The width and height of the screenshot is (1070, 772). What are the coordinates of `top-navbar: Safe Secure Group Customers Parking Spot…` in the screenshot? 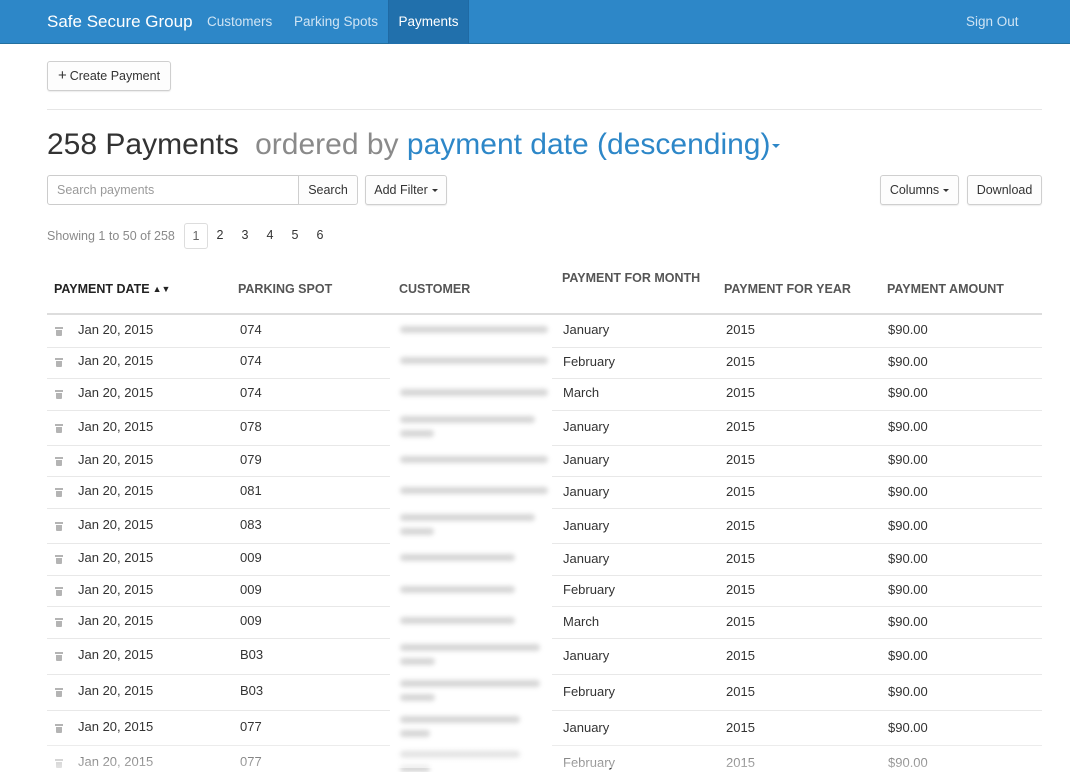 It's located at (535, 22).